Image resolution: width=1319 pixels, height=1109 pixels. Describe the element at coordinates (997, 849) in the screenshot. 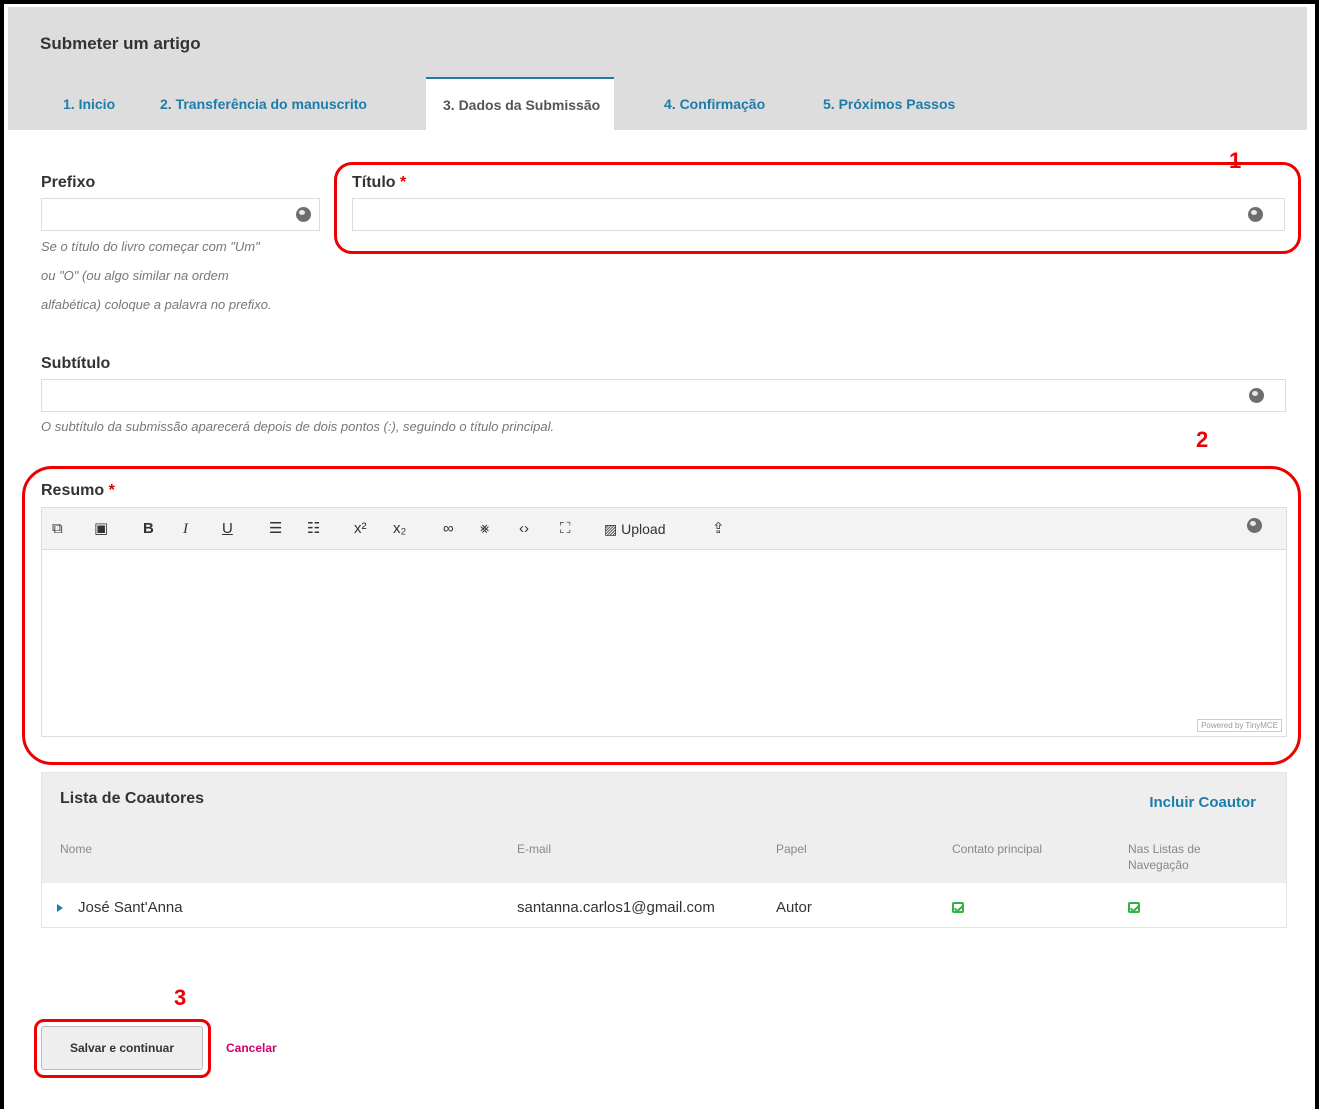

I see `column-header-primary-contact: Contato principal` at that location.